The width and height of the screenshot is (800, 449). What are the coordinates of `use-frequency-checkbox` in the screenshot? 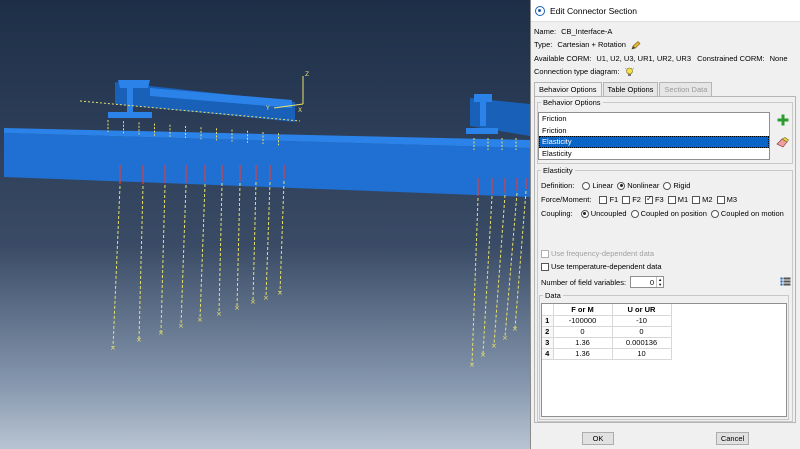 It's located at (545, 253).